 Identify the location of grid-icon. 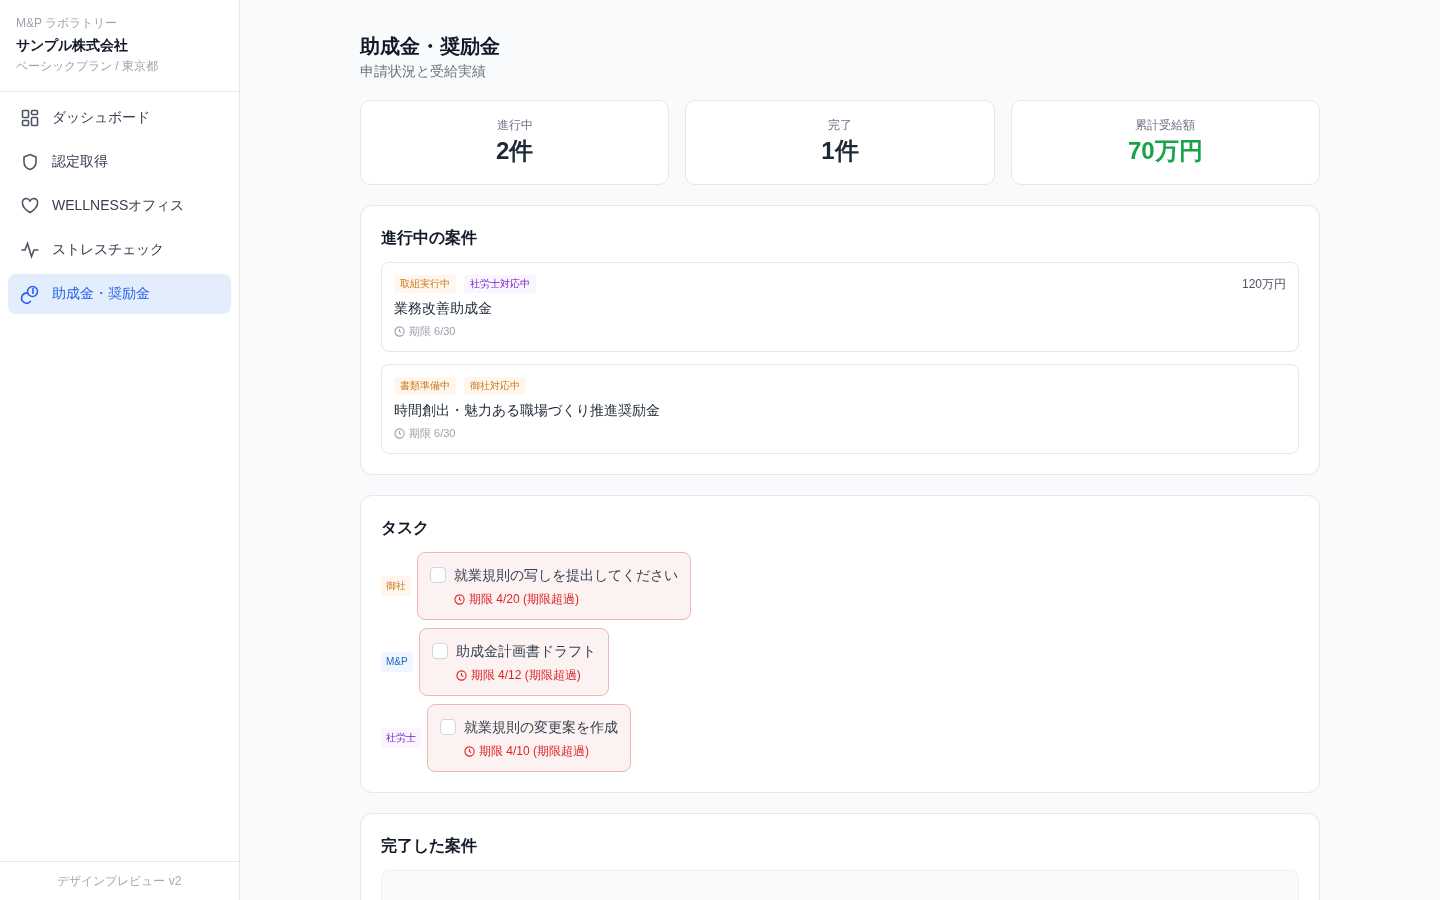
(30, 118).